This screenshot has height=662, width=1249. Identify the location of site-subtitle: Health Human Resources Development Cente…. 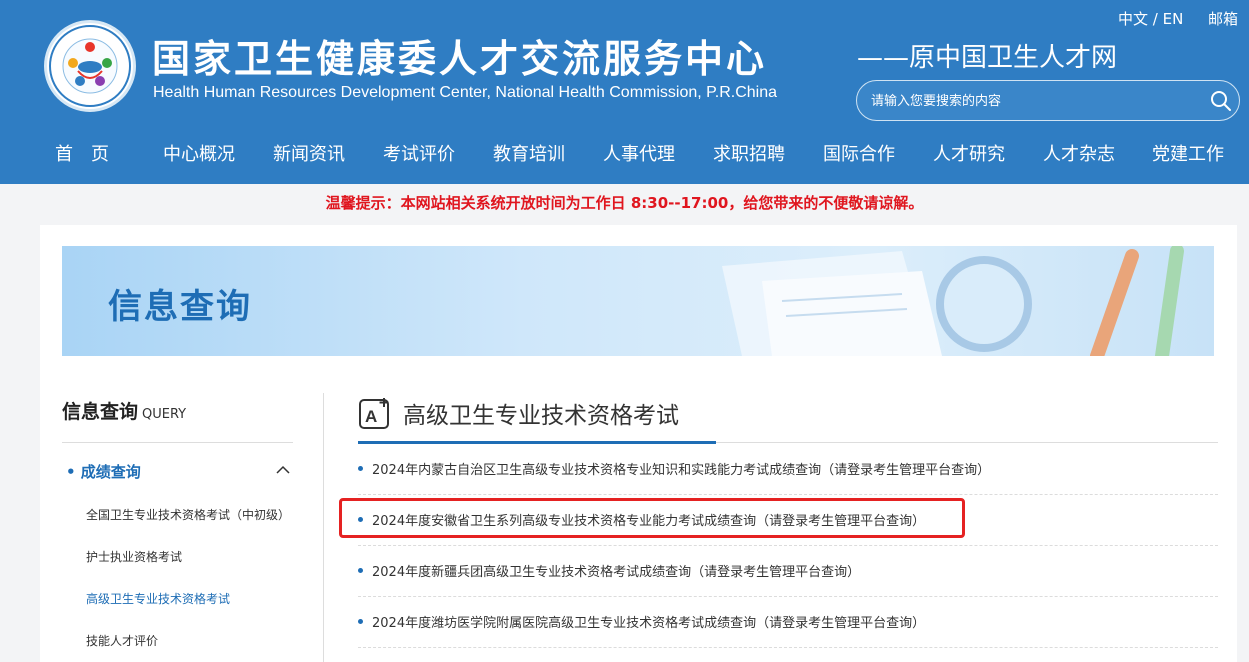
(465, 92).